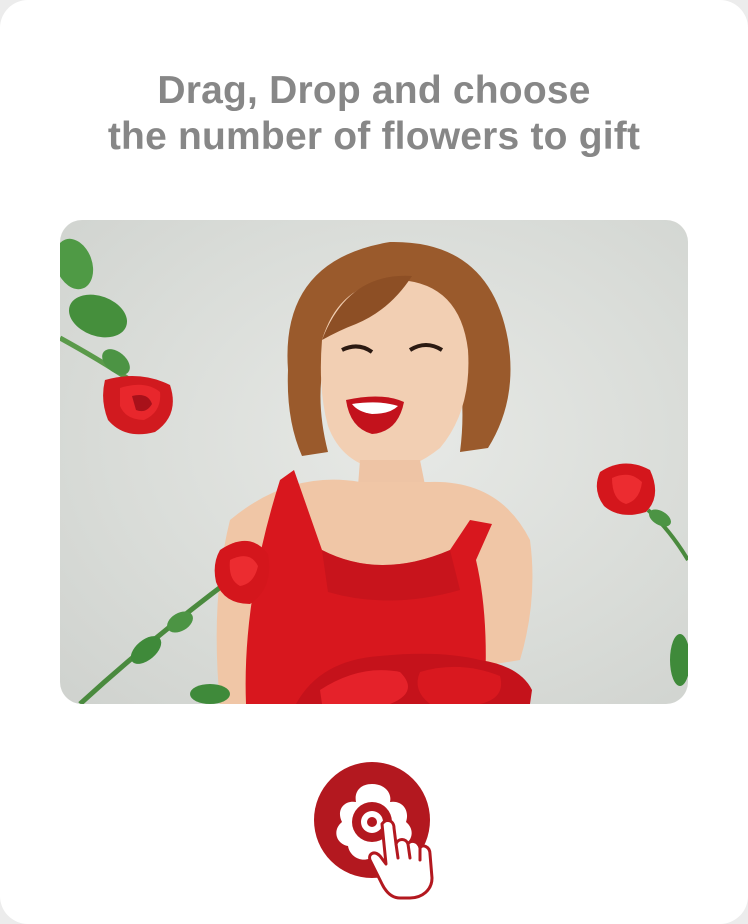  What do you see at coordinates (642, 574) in the screenshot?
I see `rose-right` at bounding box center [642, 574].